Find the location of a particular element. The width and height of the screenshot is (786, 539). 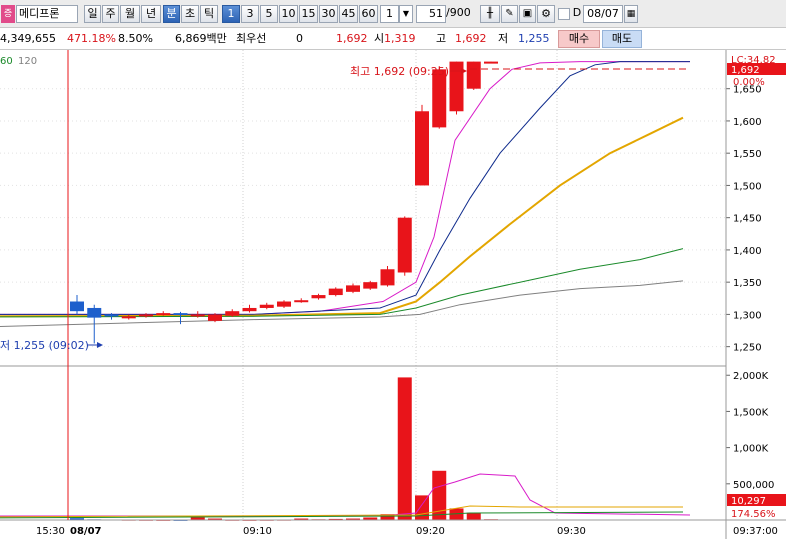

interval-1-button: 1 is located at coordinates (231, 14).